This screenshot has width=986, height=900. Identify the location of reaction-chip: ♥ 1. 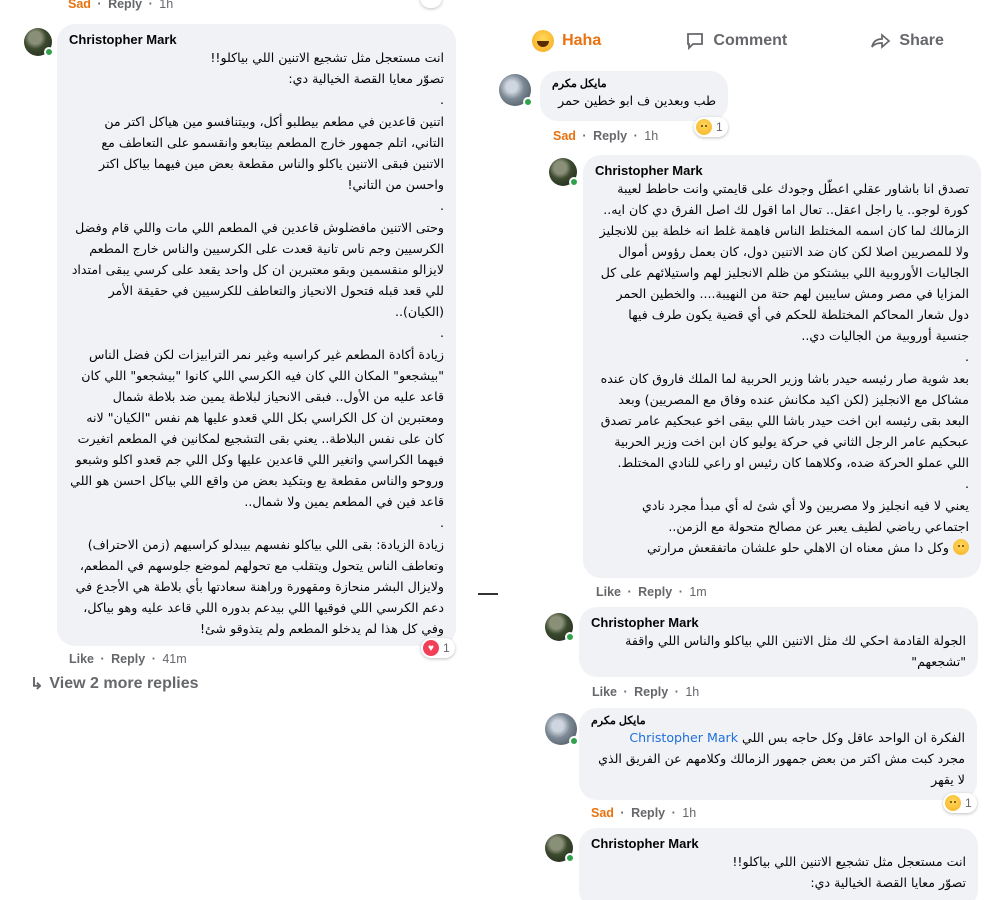
(438, 648).